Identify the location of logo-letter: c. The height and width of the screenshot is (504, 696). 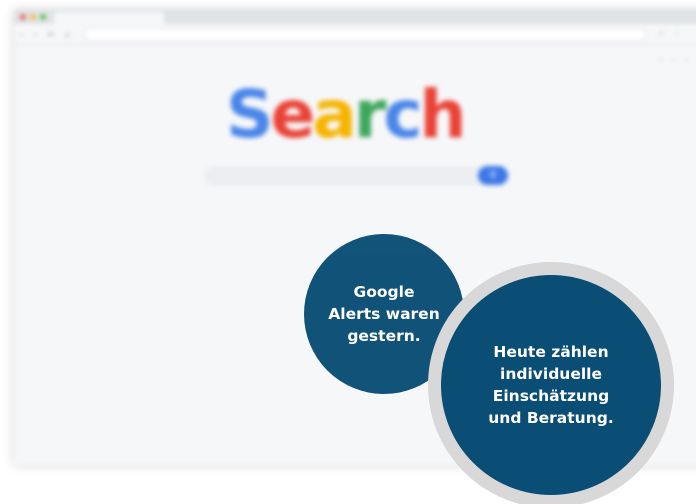
(402, 114).